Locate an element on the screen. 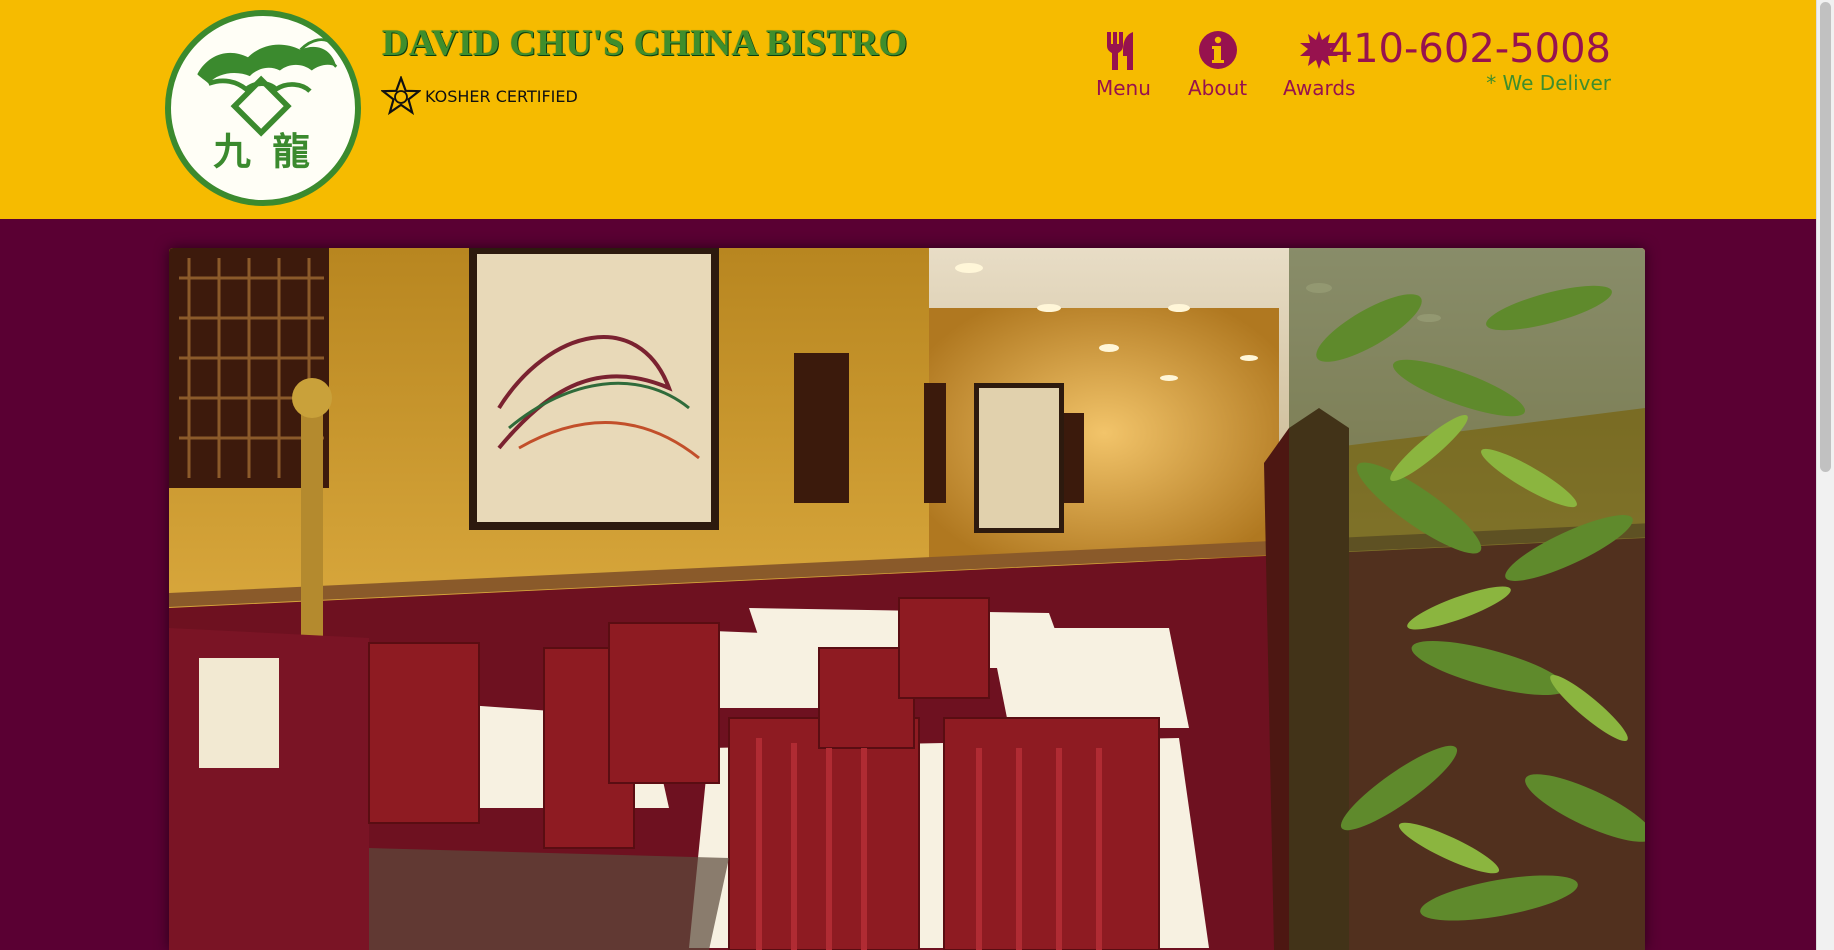 The height and width of the screenshot is (950, 1834). delivery-note: * We Deliver is located at coordinates (1548, 83).